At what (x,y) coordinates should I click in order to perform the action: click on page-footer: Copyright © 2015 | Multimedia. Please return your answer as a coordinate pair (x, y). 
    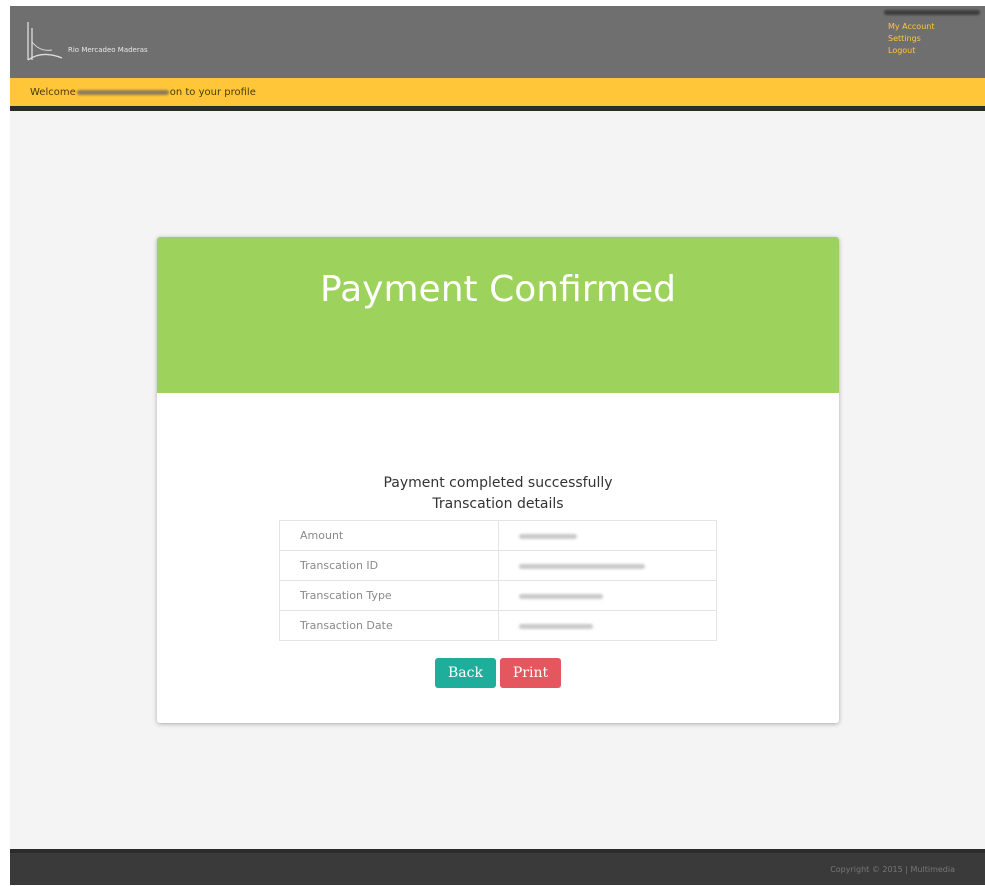
    Looking at the image, I should click on (497, 869).